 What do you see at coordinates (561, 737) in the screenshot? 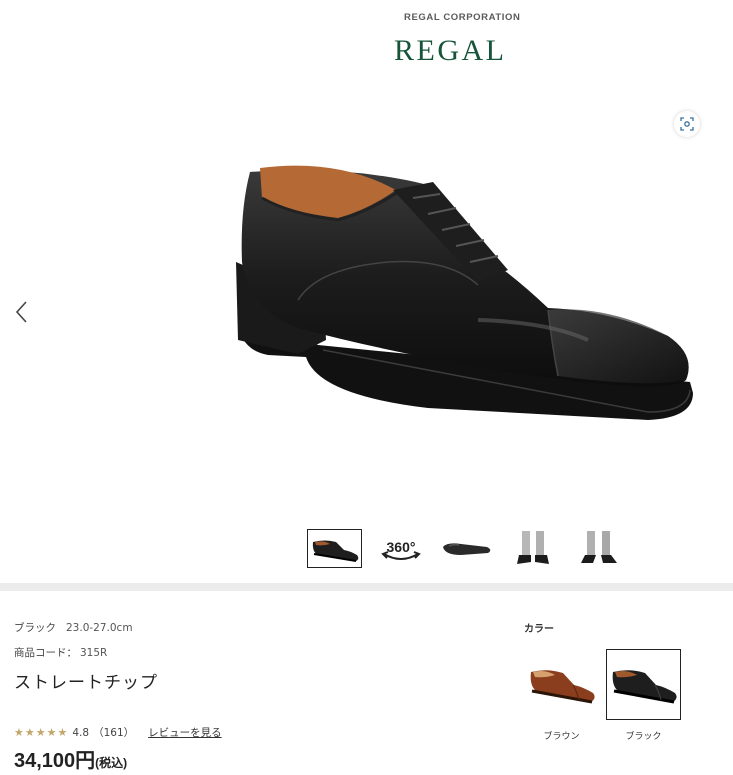
I see `color-option-label-brown: ブラウン` at bounding box center [561, 737].